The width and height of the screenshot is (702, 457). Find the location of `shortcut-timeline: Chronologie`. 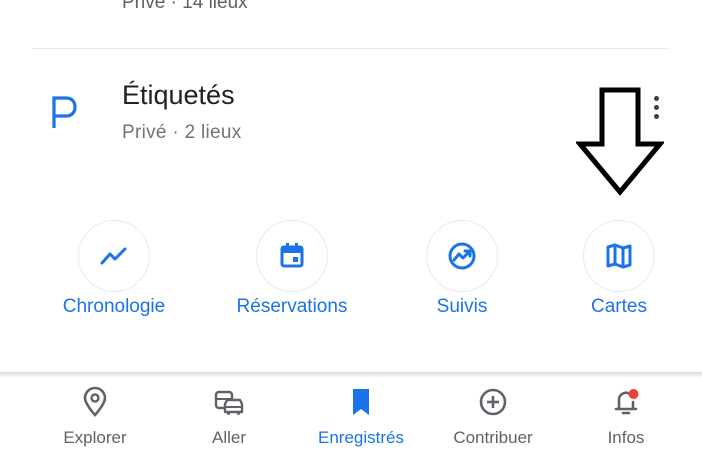

shortcut-timeline: Chronologie is located at coordinates (114, 280).